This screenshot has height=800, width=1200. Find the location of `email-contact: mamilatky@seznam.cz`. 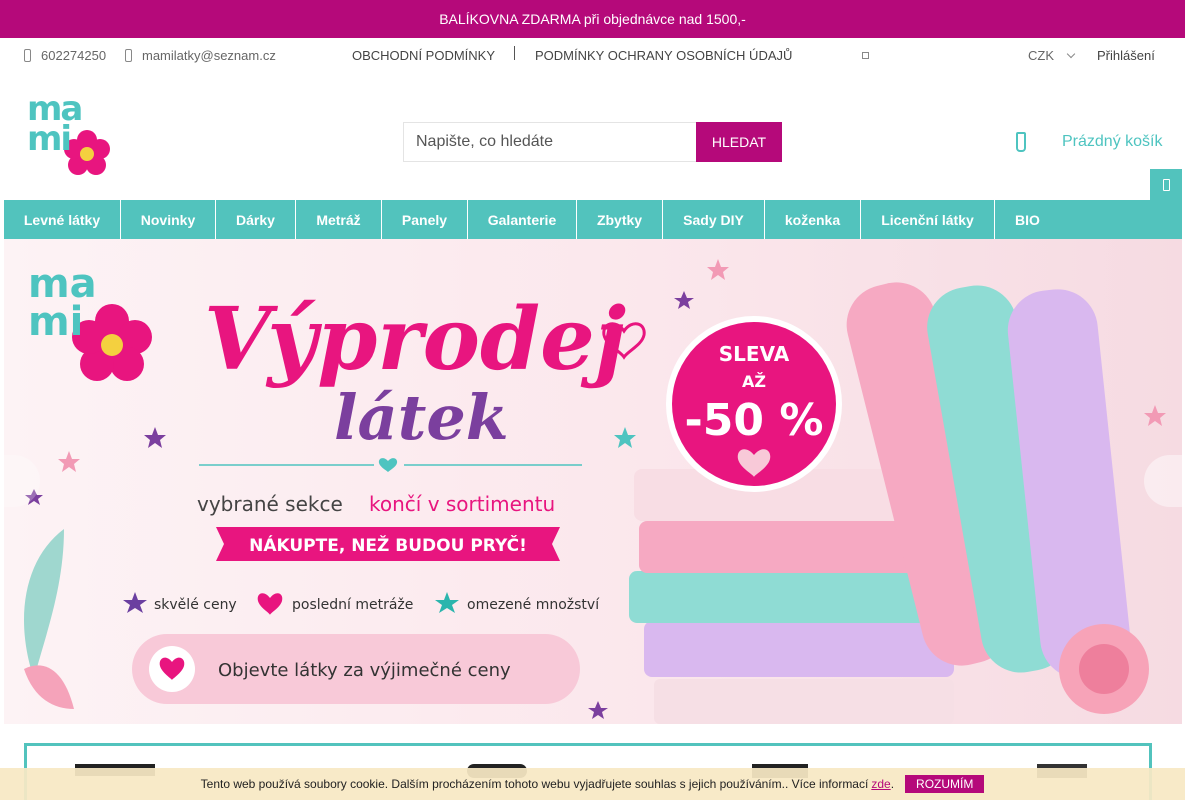

email-contact: mamilatky@seznam.cz is located at coordinates (200, 55).